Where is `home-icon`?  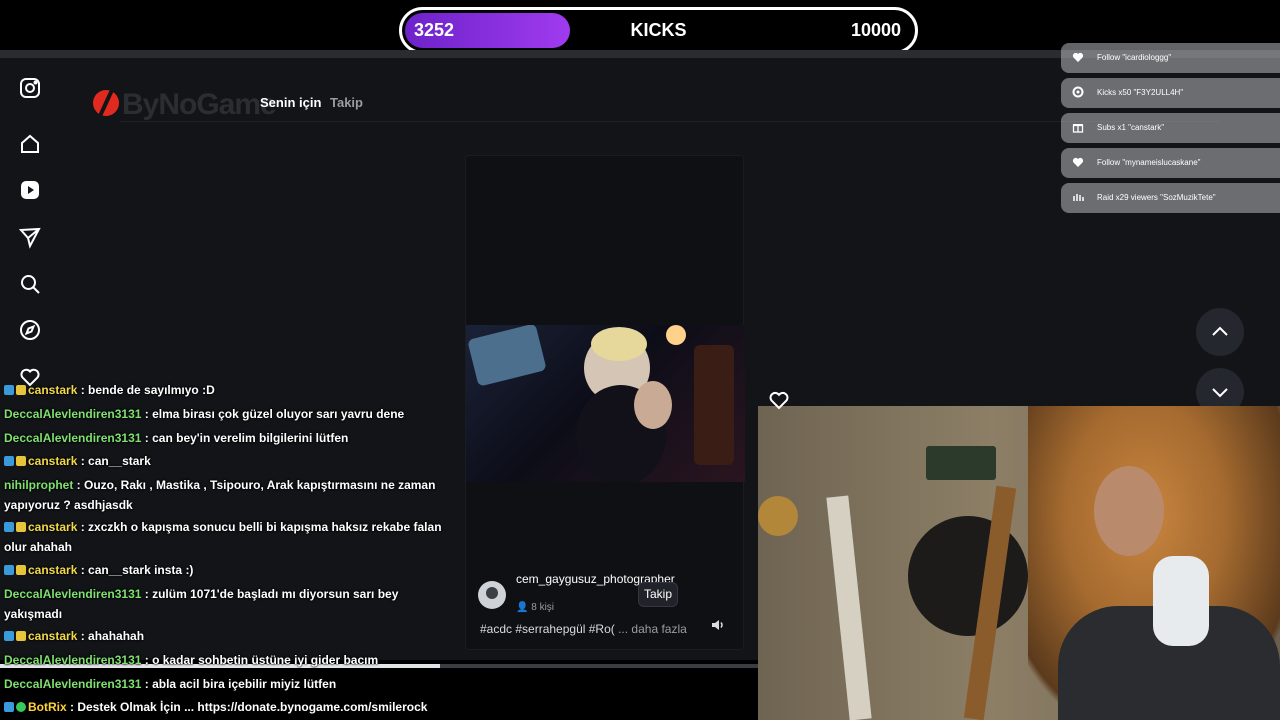
home-icon is located at coordinates (30, 144).